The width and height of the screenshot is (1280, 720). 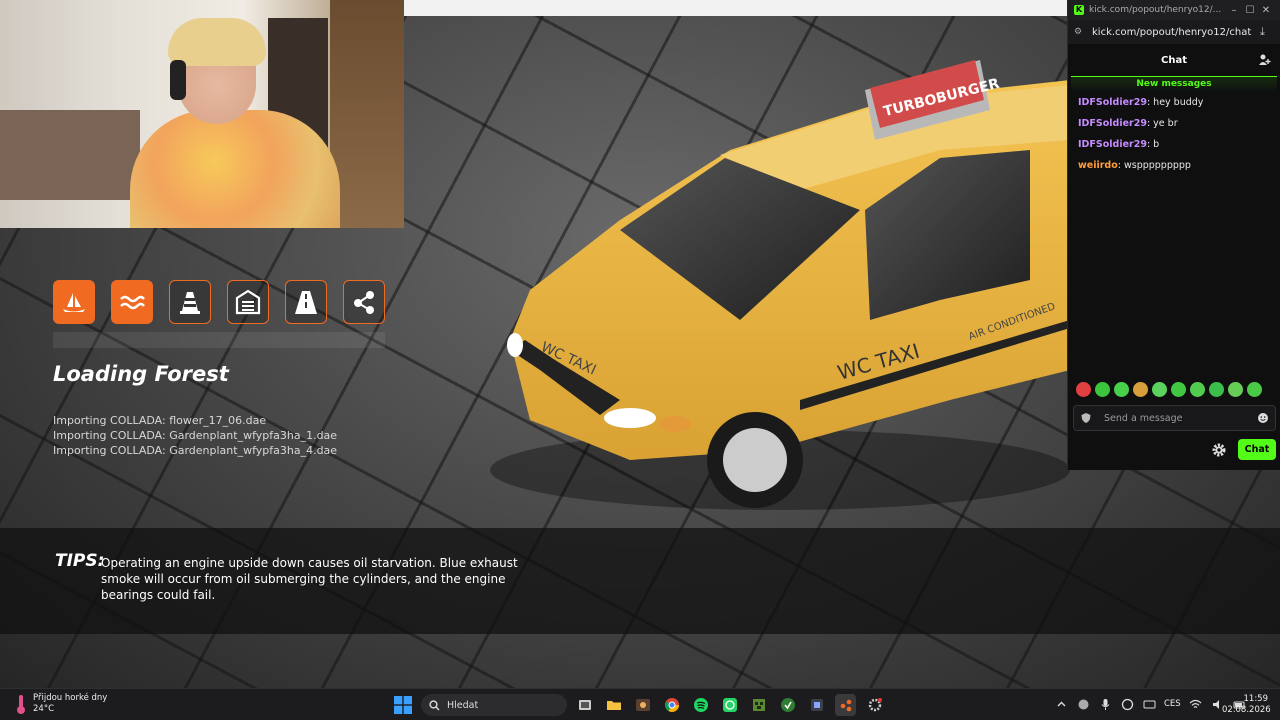 What do you see at coordinates (248, 302) in the screenshot?
I see `garage-icon` at bounding box center [248, 302].